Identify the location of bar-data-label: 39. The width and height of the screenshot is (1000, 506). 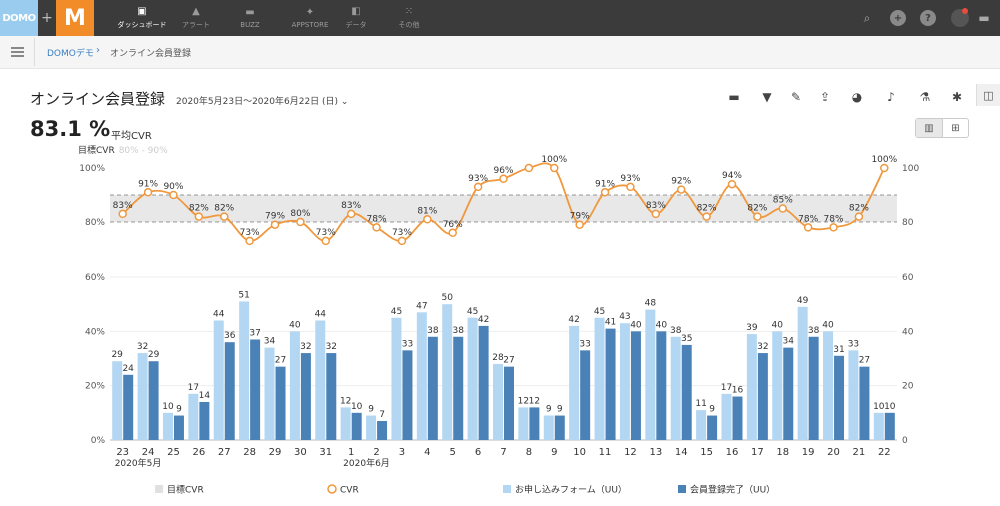
(752, 328).